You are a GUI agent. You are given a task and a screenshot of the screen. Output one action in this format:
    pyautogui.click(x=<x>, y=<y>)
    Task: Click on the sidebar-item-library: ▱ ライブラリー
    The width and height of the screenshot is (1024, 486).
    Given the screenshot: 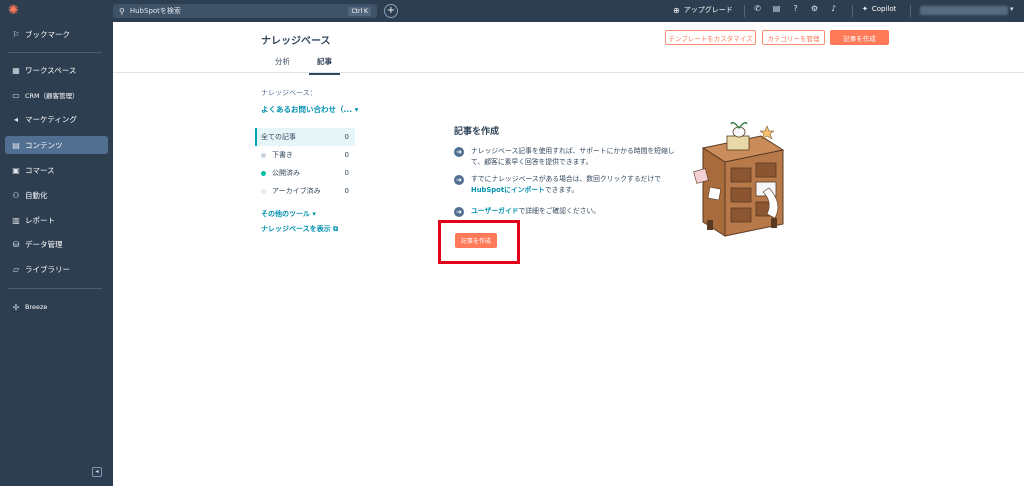 What is the action you would take?
    pyautogui.click(x=56, y=269)
    